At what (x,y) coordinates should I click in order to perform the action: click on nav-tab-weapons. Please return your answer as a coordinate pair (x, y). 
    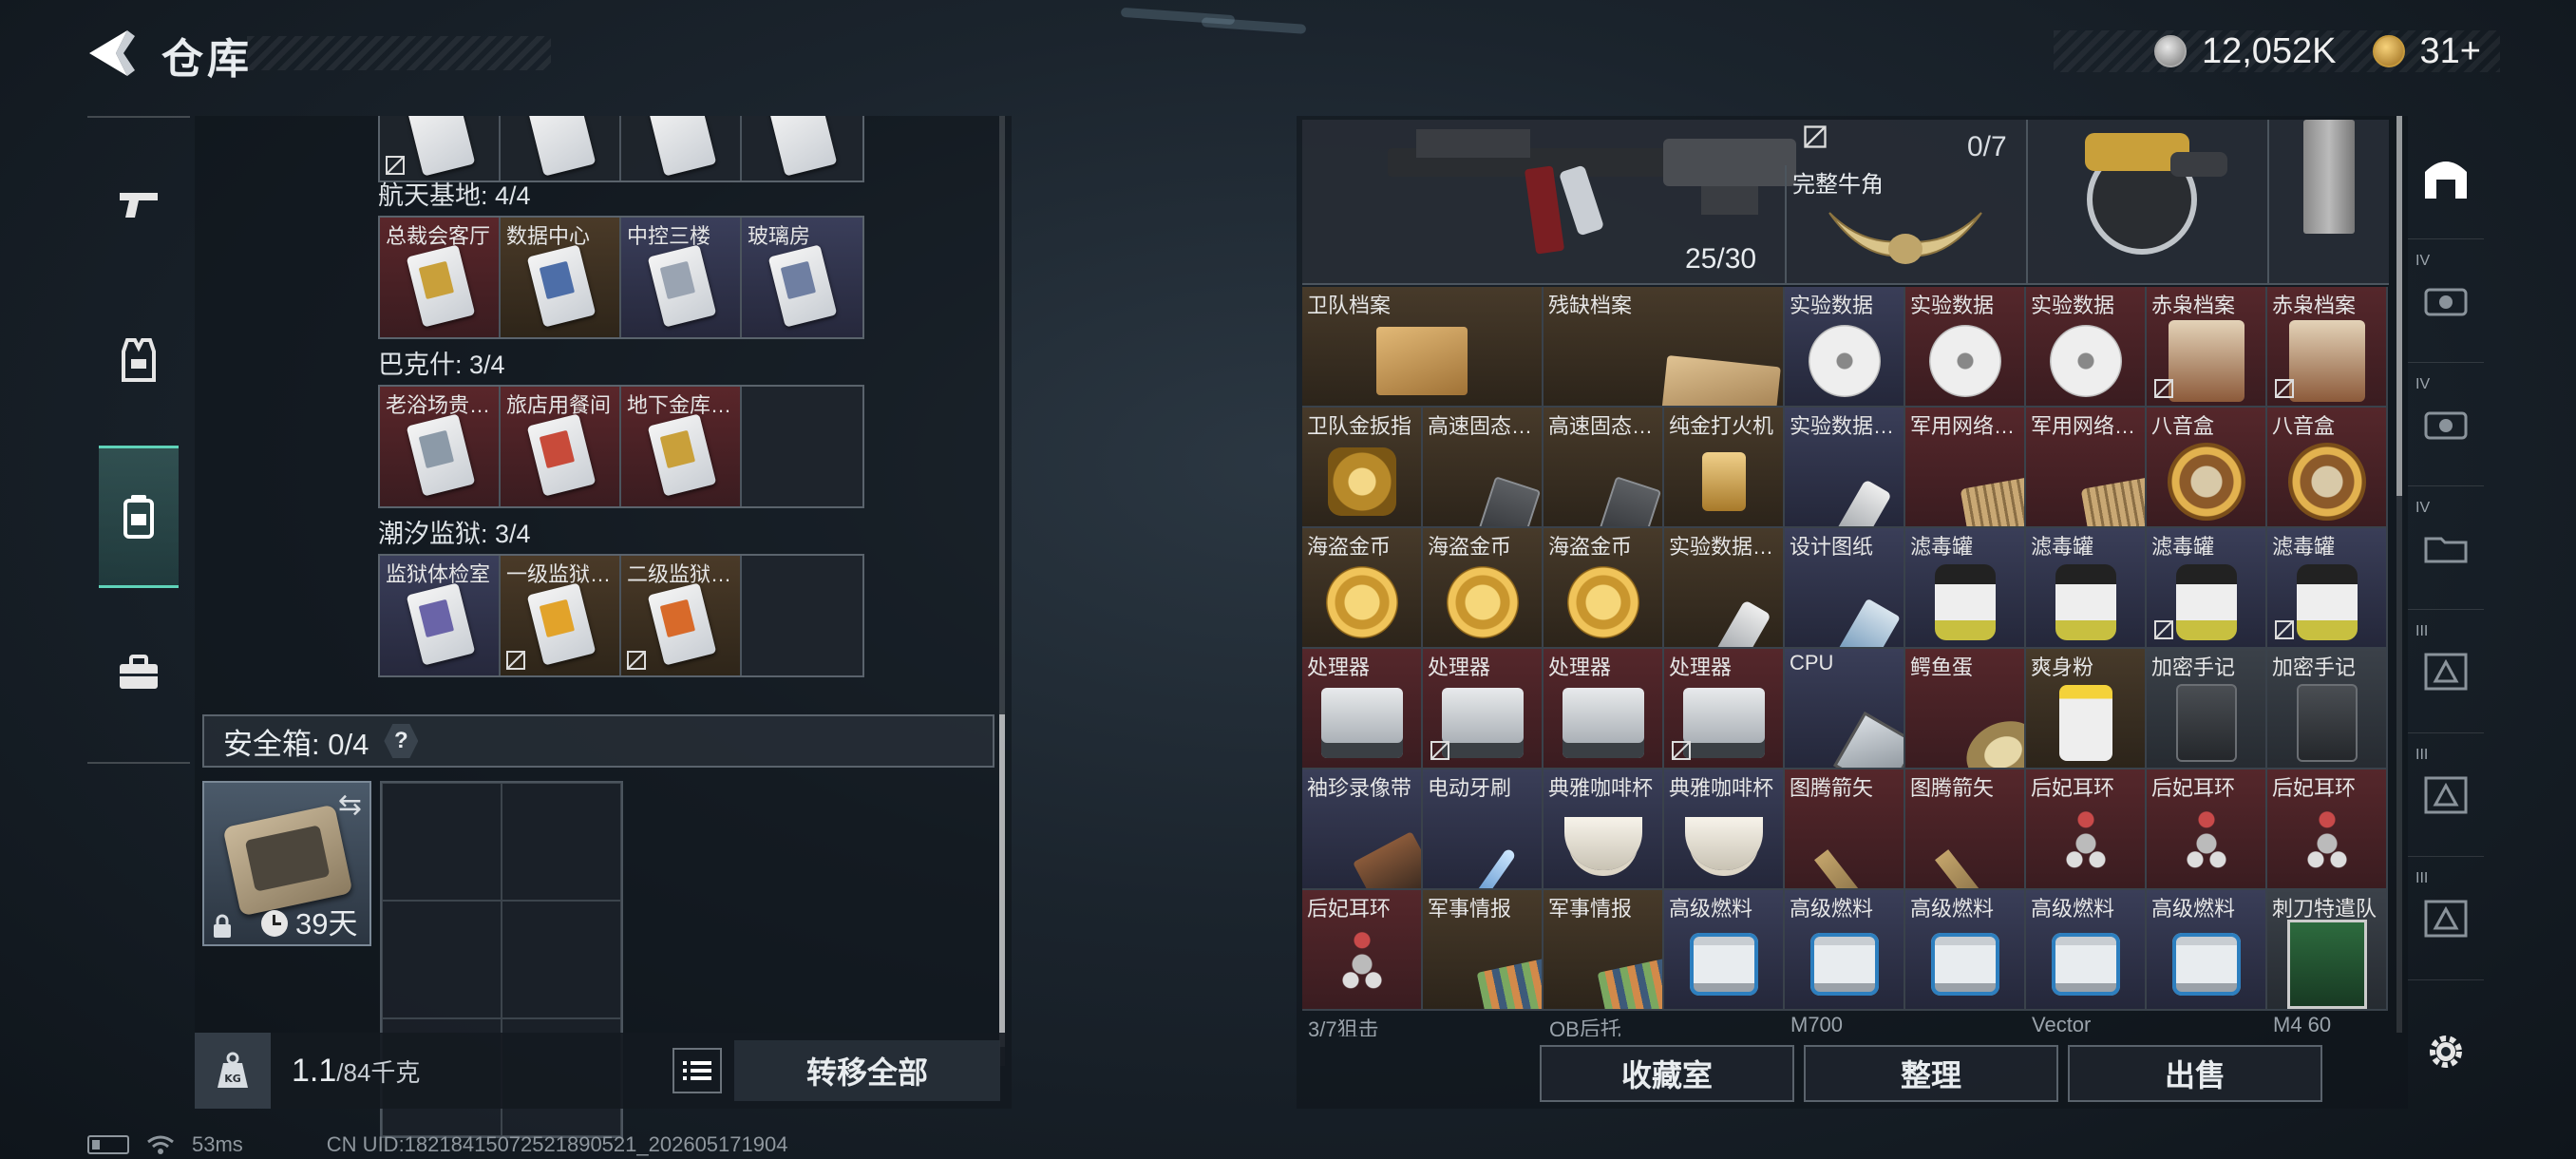
    Looking at the image, I should click on (139, 204).